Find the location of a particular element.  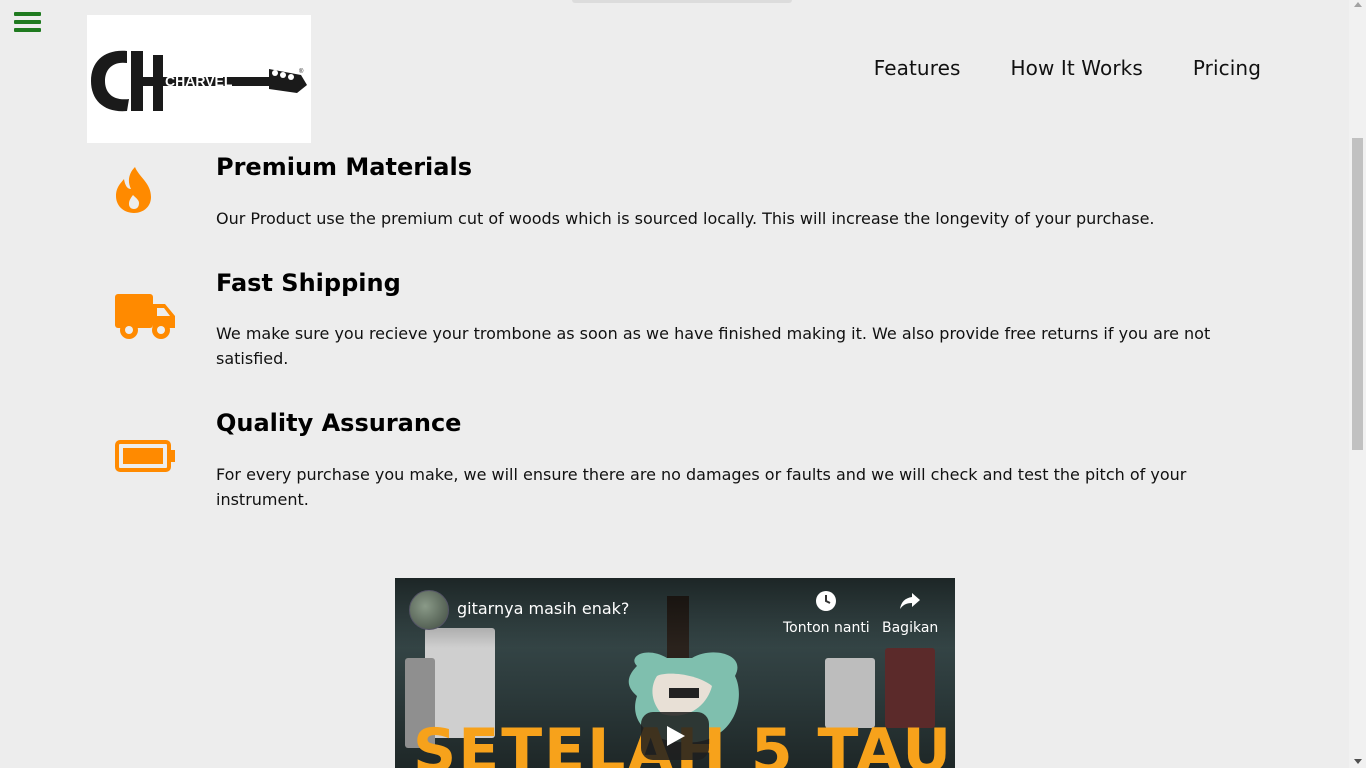

charvel-logo-mark: CHARVEL ® is located at coordinates (199, 81).